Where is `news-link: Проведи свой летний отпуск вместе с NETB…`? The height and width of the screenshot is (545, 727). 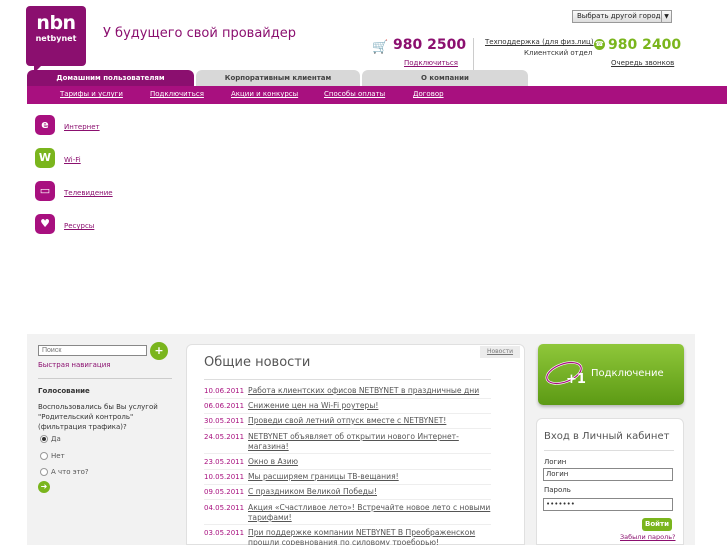 news-link: Проведи свой летний отпуск вместе с NETB… is located at coordinates (370, 421).